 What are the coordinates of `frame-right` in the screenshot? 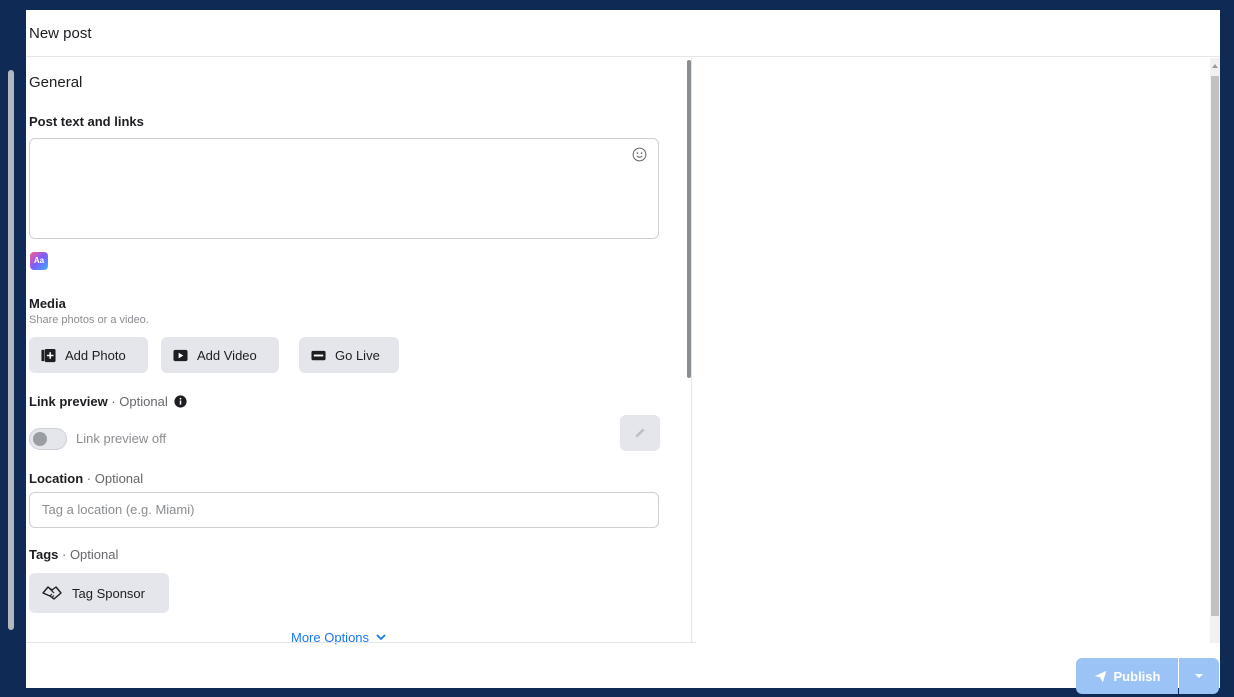 It's located at (1227, 348).